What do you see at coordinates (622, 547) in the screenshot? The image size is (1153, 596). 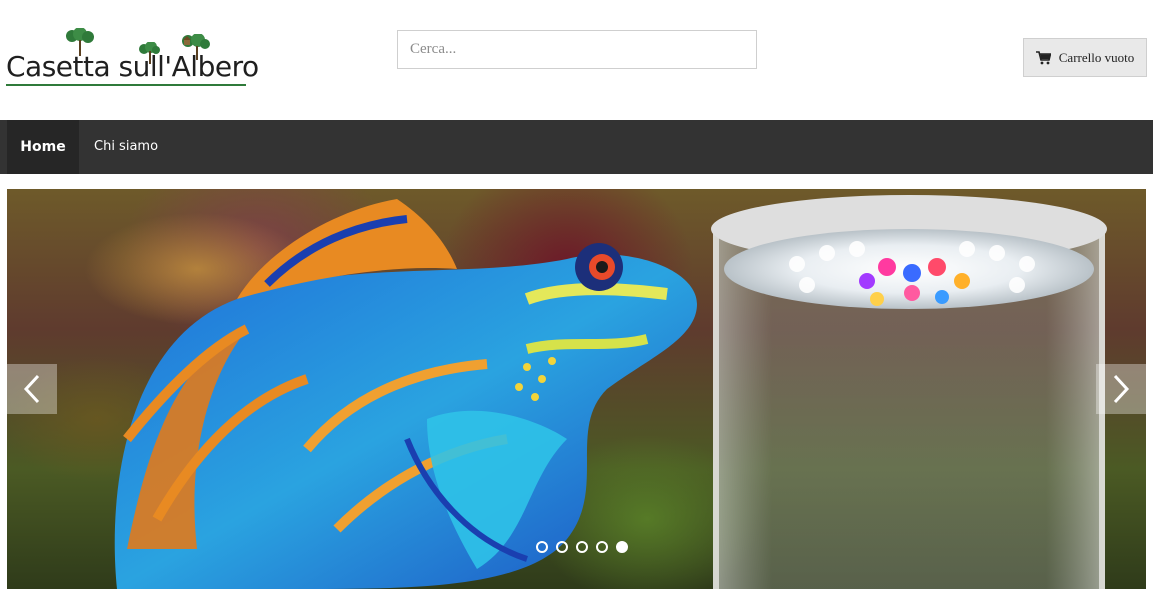 I see `slider-dot-active` at bounding box center [622, 547].